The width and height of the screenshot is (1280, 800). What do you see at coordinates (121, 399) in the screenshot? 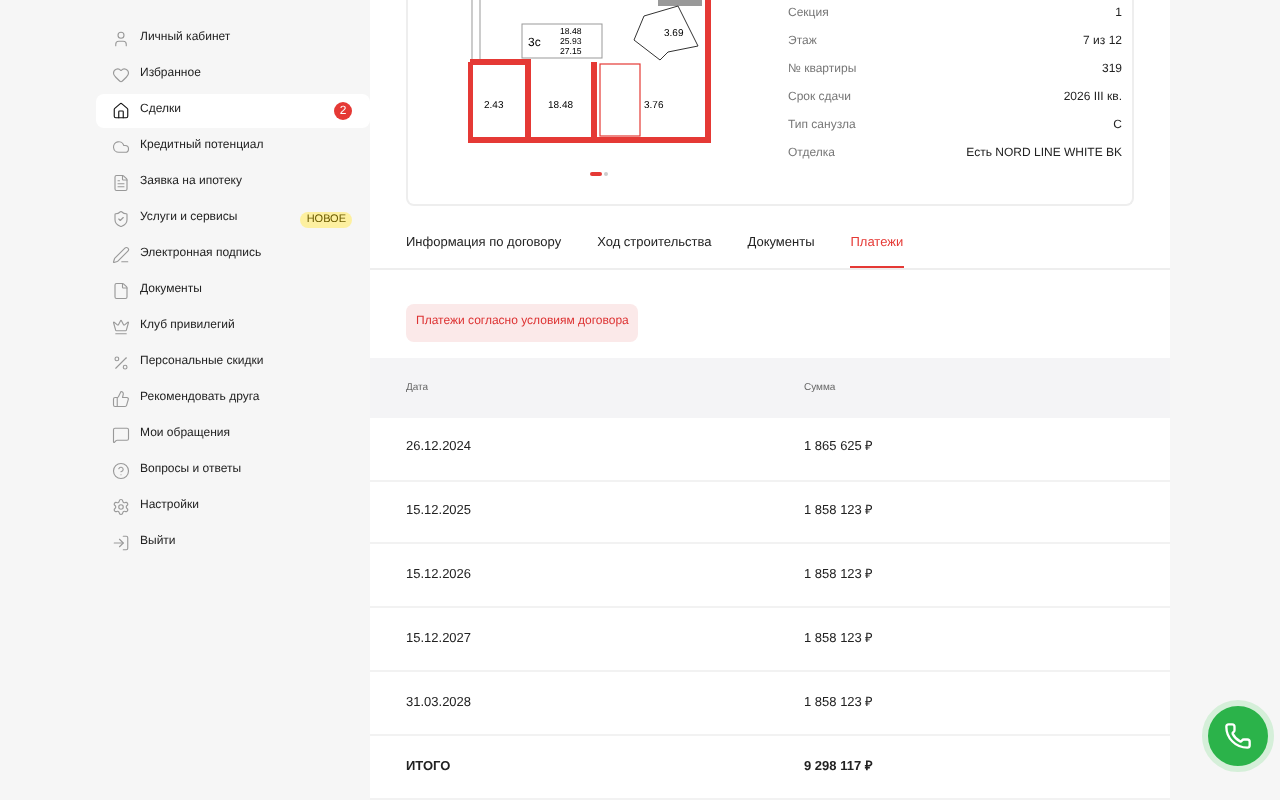
I see `thumbs-up-icon` at bounding box center [121, 399].